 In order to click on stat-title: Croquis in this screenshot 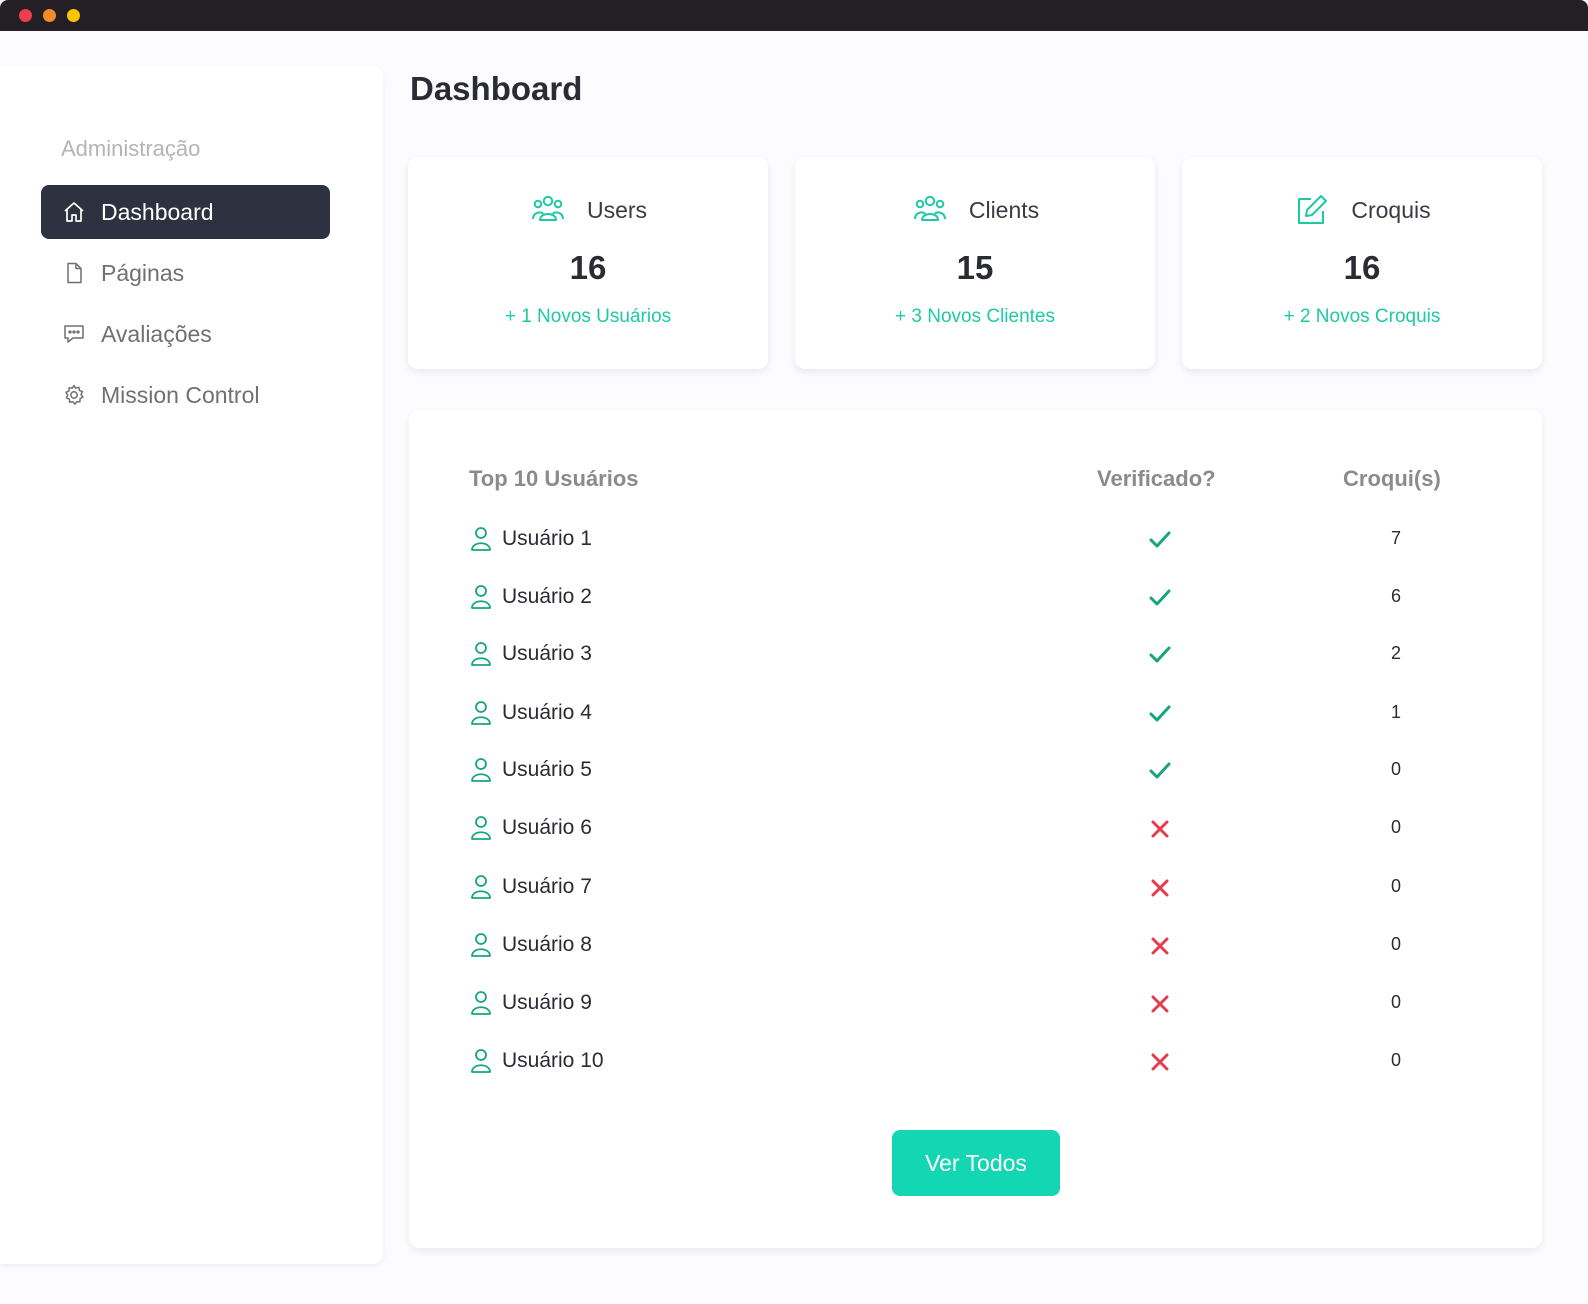, I will do `click(1391, 209)`.